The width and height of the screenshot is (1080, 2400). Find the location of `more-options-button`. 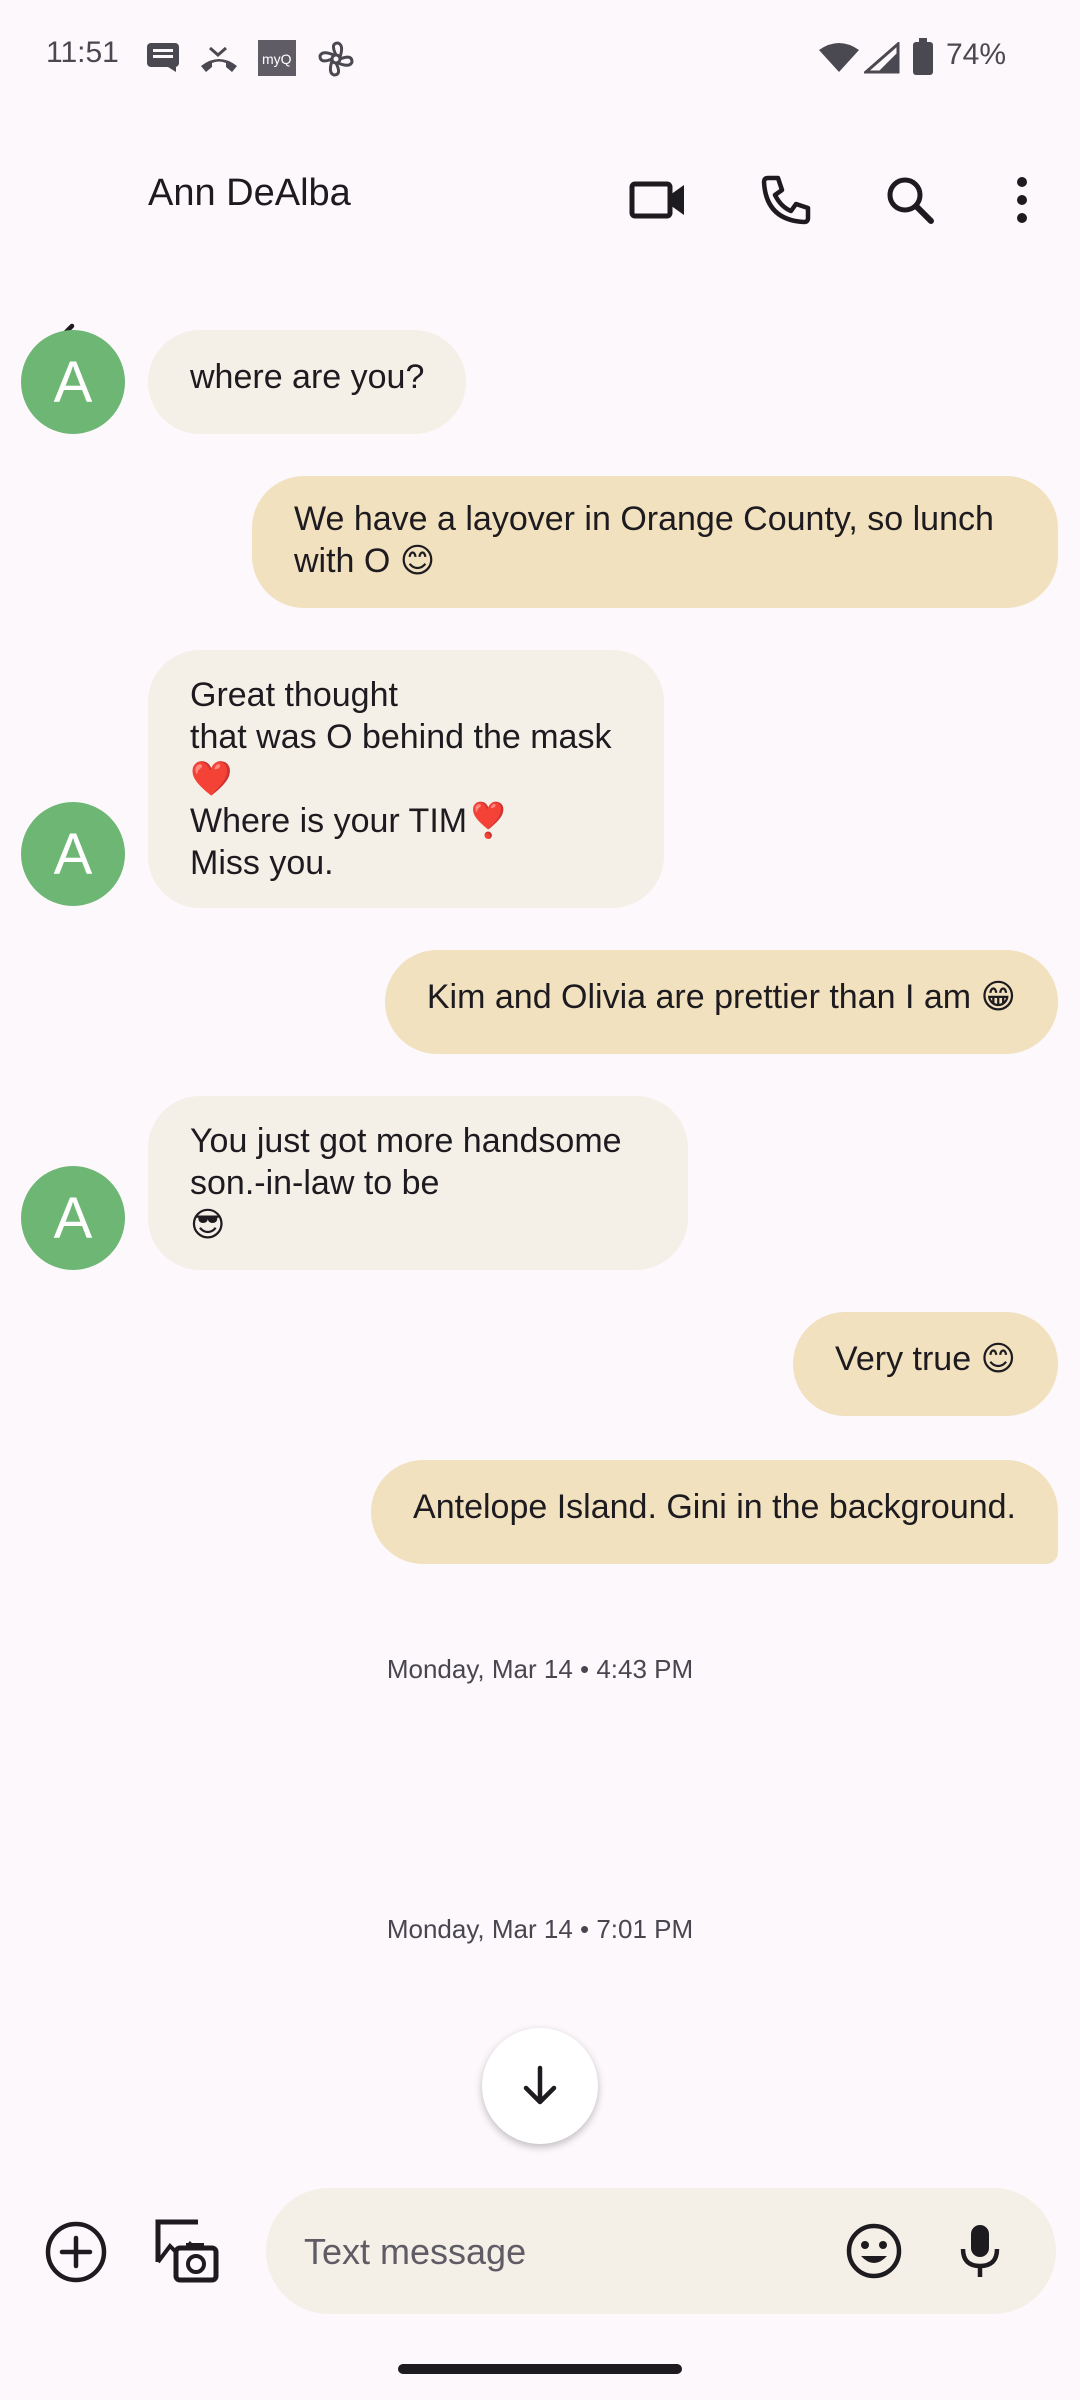

more-options-button is located at coordinates (1022, 200).